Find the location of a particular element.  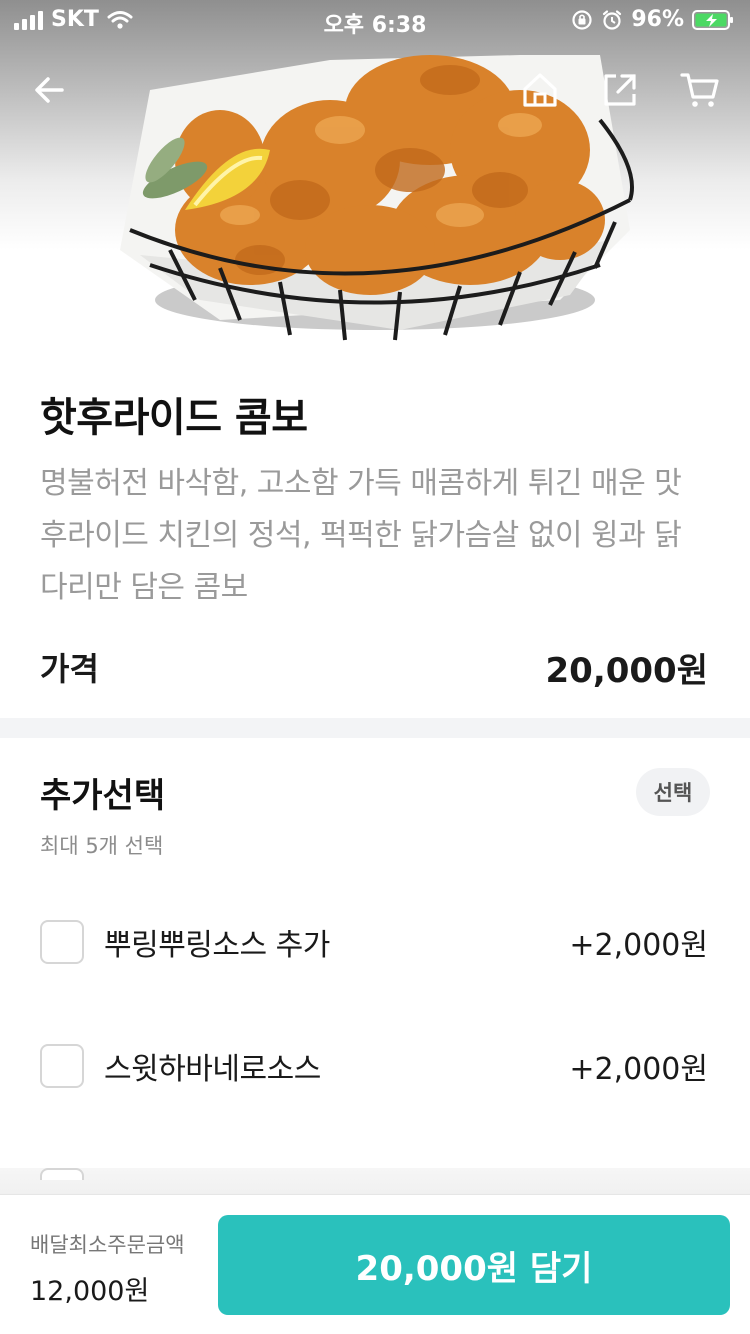

price-row: 가격 20,000원 is located at coordinates (374, 667).